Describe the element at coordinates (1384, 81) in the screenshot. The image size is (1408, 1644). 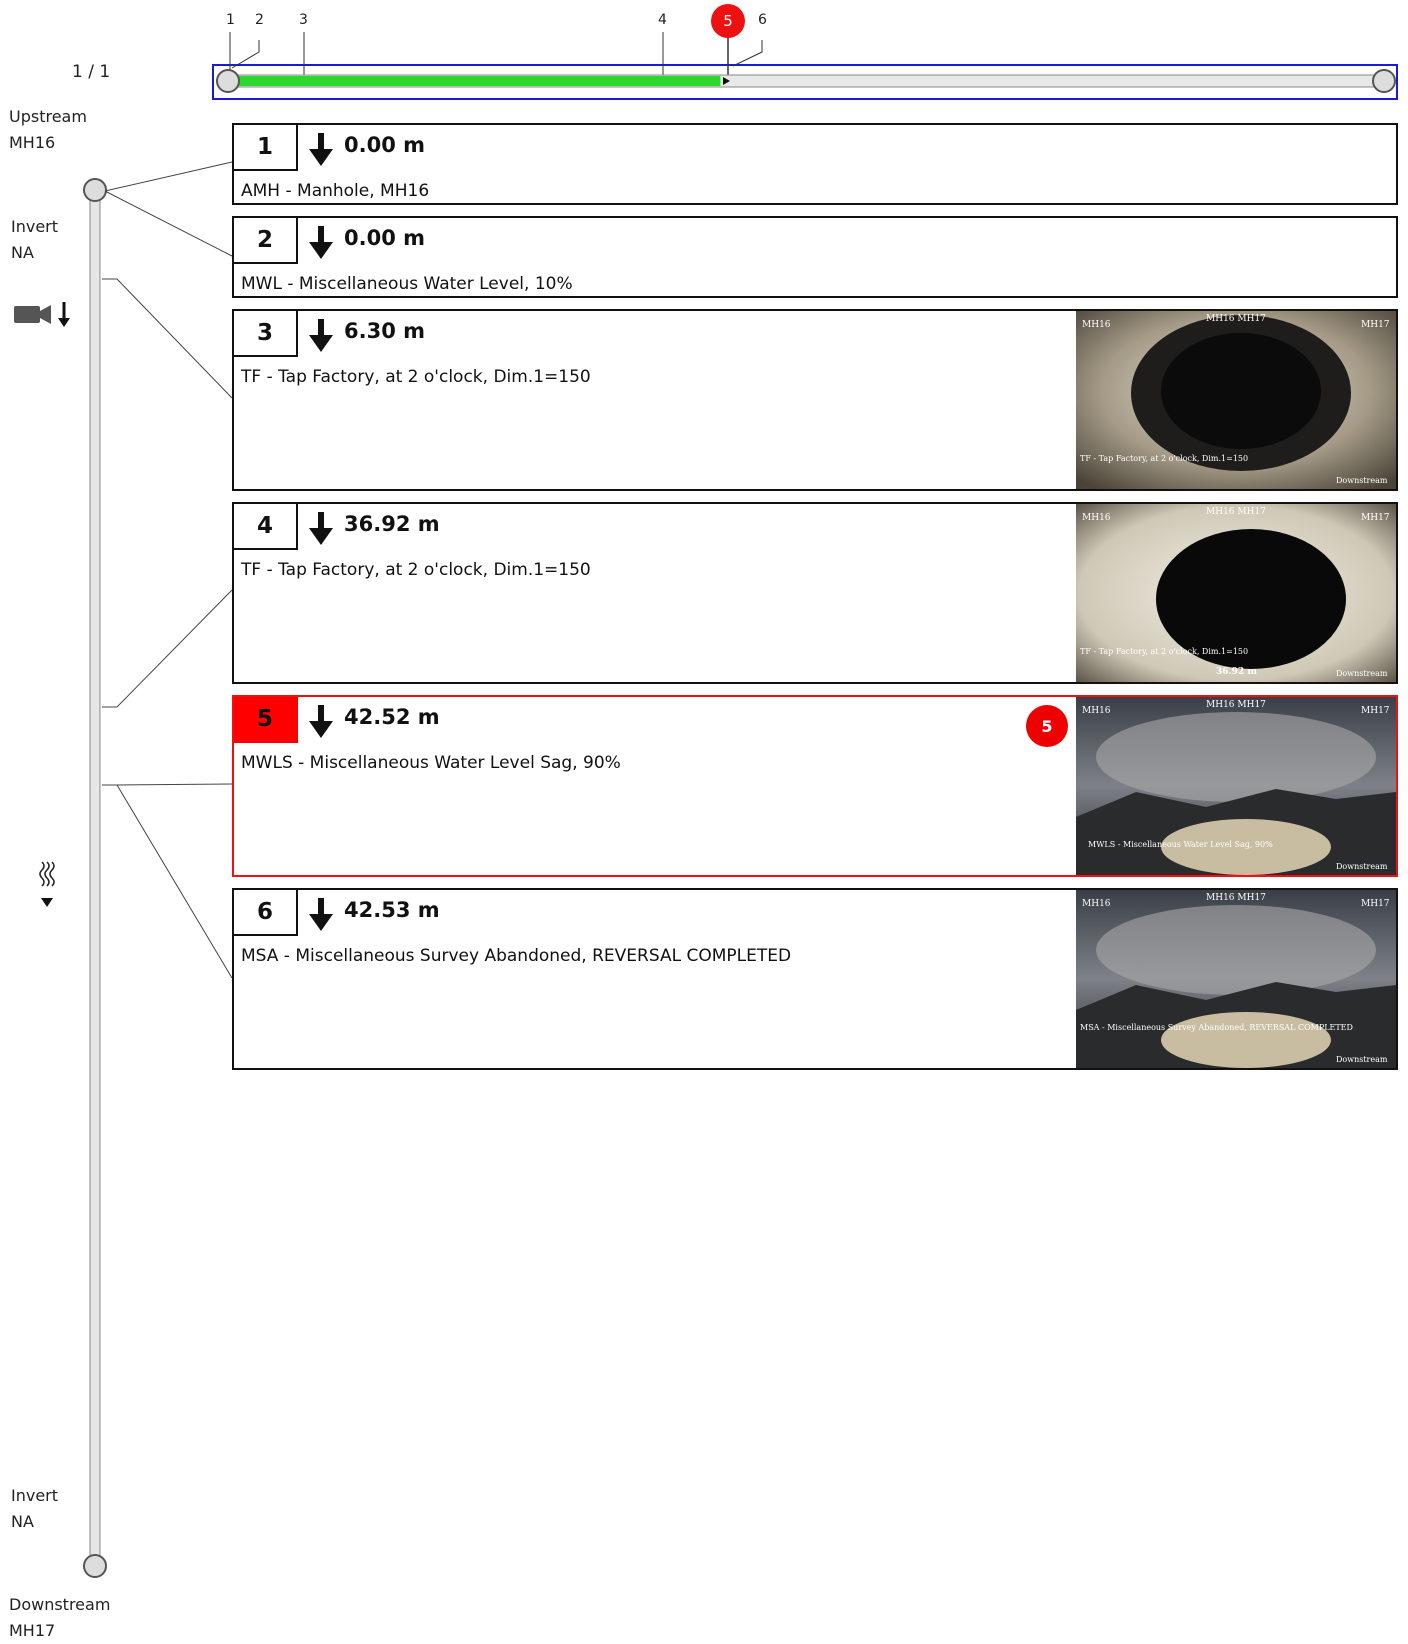
I see `timeline-end-node` at that location.